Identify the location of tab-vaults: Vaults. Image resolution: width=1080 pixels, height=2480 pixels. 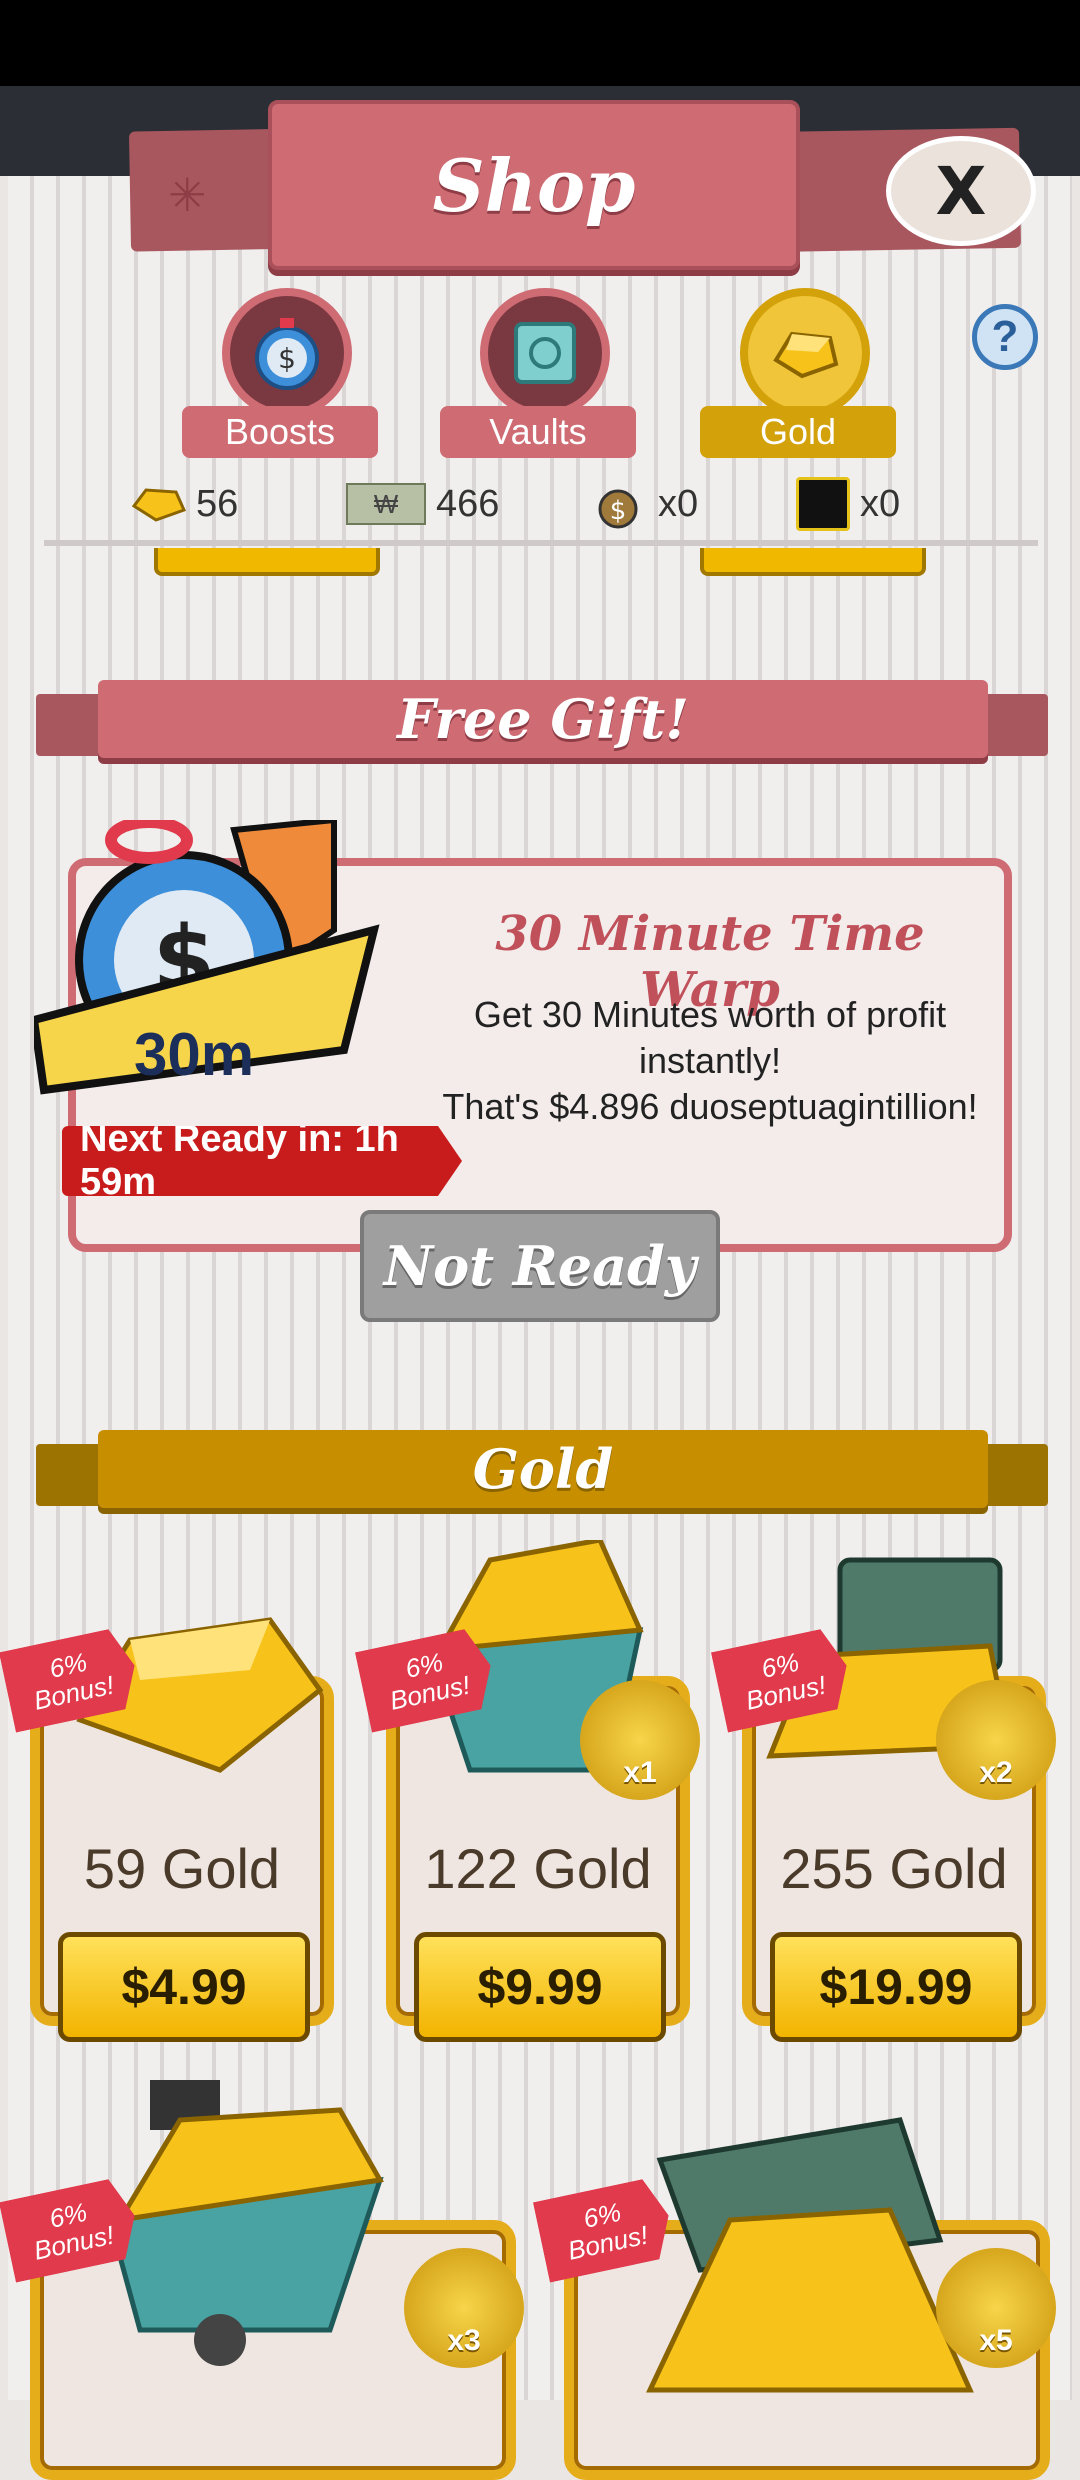
(538, 373).